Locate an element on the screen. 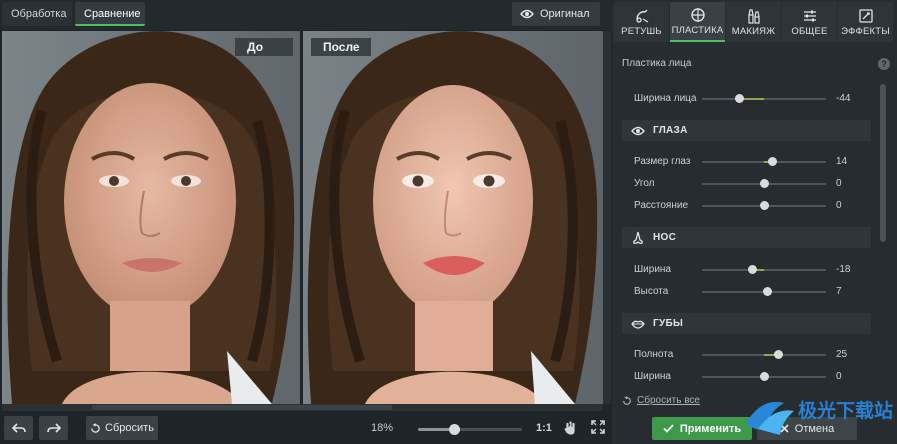  tab-retouch: РЕТУШЬ is located at coordinates (641, 22).